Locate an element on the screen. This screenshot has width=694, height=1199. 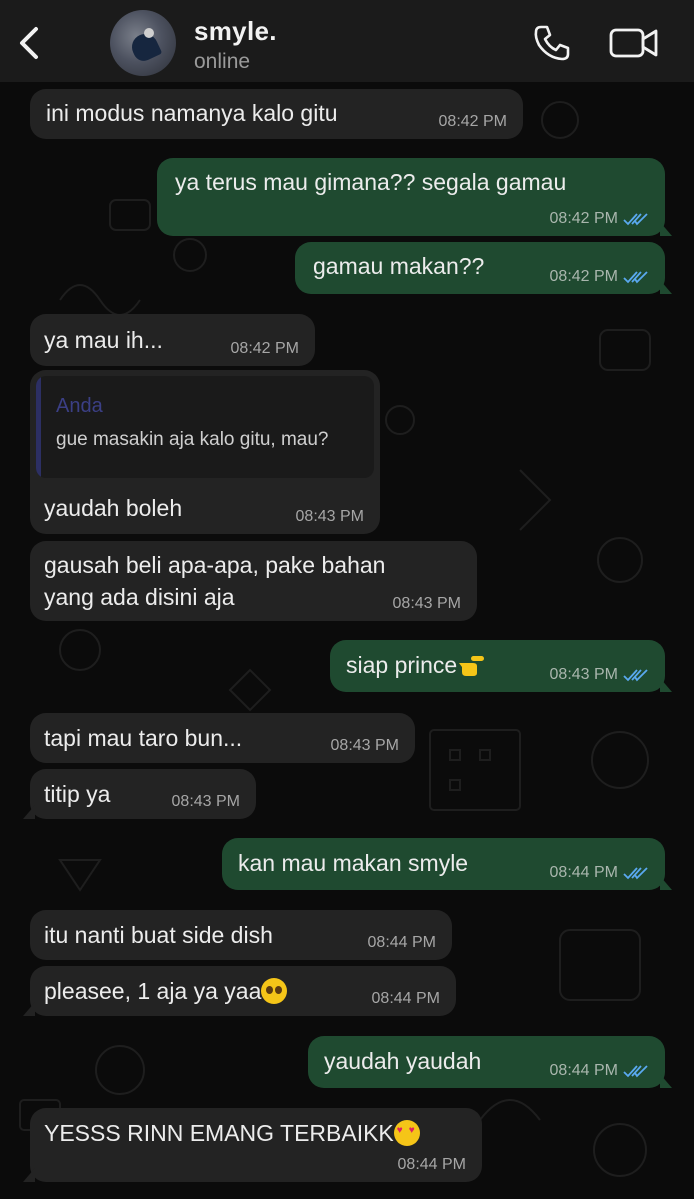
contact-status: online is located at coordinates (222, 61).